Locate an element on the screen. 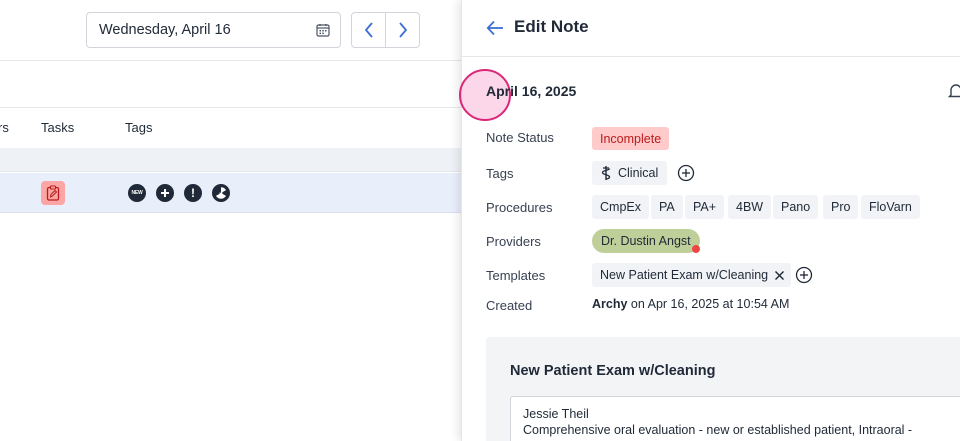 This screenshot has height=441, width=960. date-picker: Wednesday, April 16 is located at coordinates (213, 30).